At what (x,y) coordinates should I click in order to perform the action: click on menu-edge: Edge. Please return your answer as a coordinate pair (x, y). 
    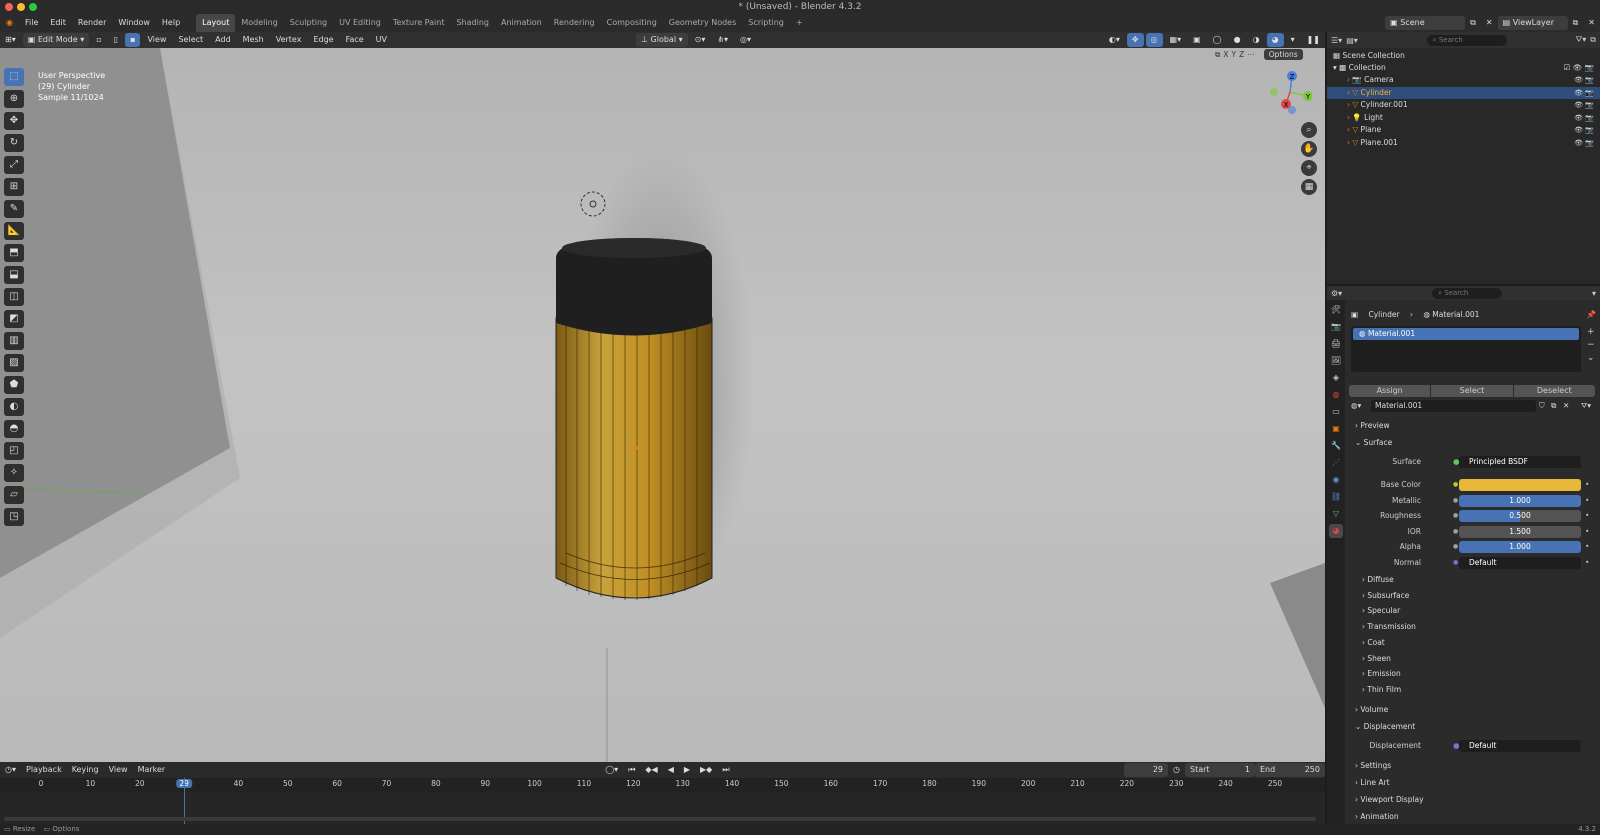
    Looking at the image, I should click on (323, 40).